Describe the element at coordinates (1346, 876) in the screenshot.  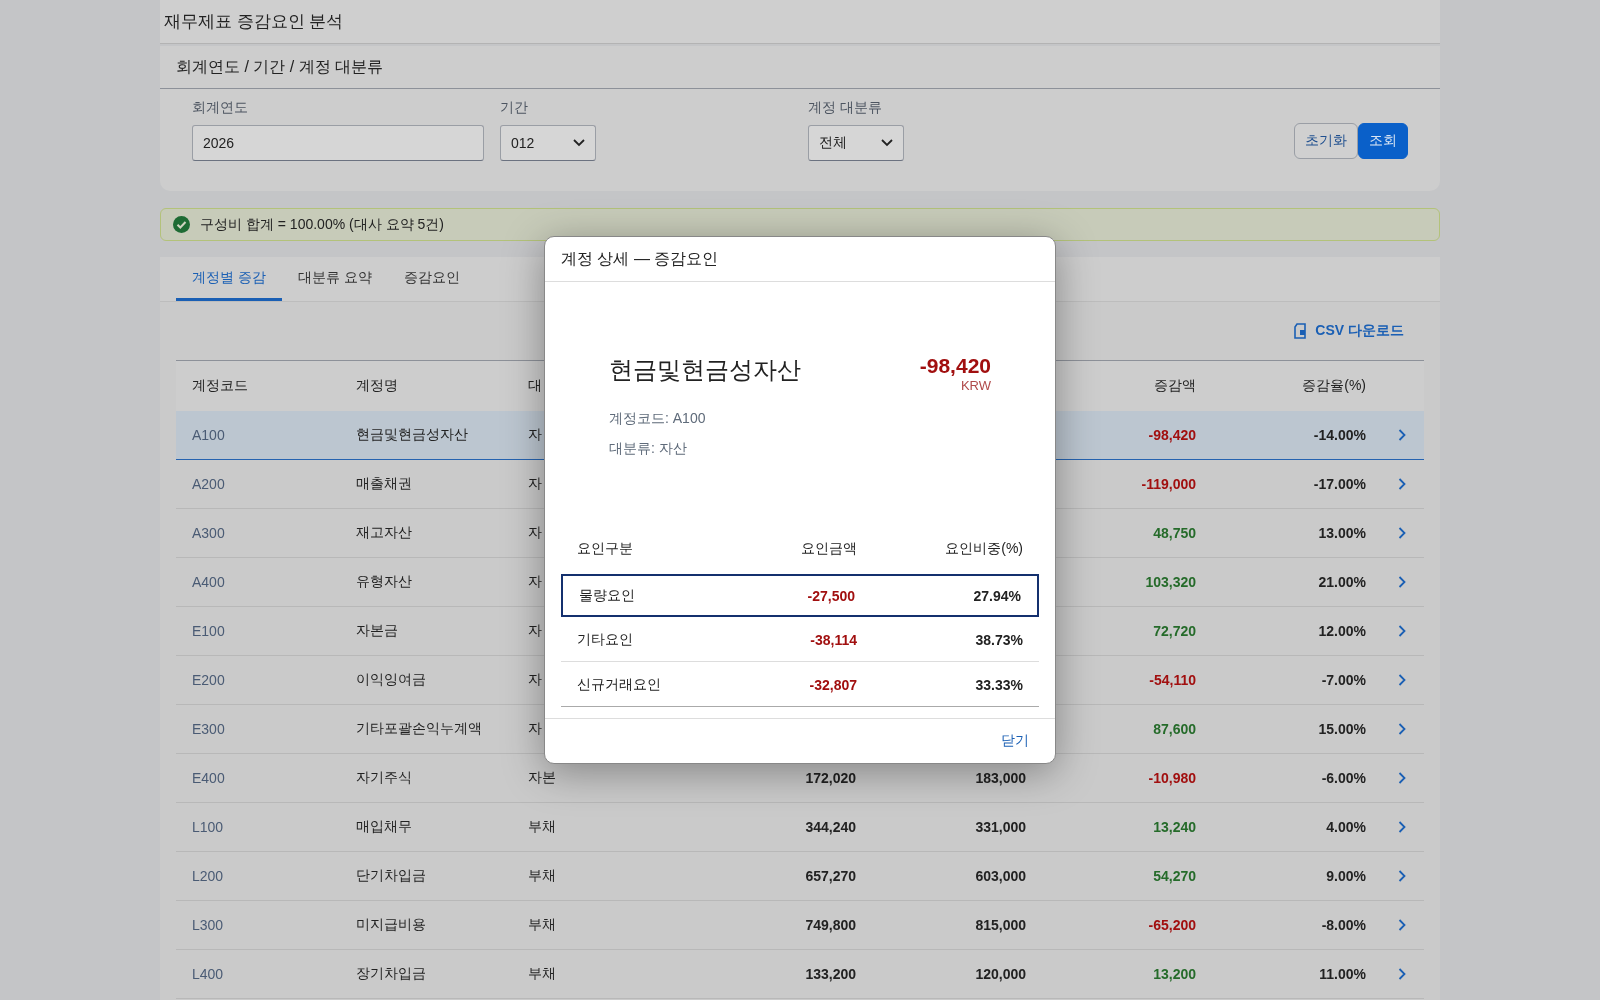
I see `change-rate: 9.00%` at that location.